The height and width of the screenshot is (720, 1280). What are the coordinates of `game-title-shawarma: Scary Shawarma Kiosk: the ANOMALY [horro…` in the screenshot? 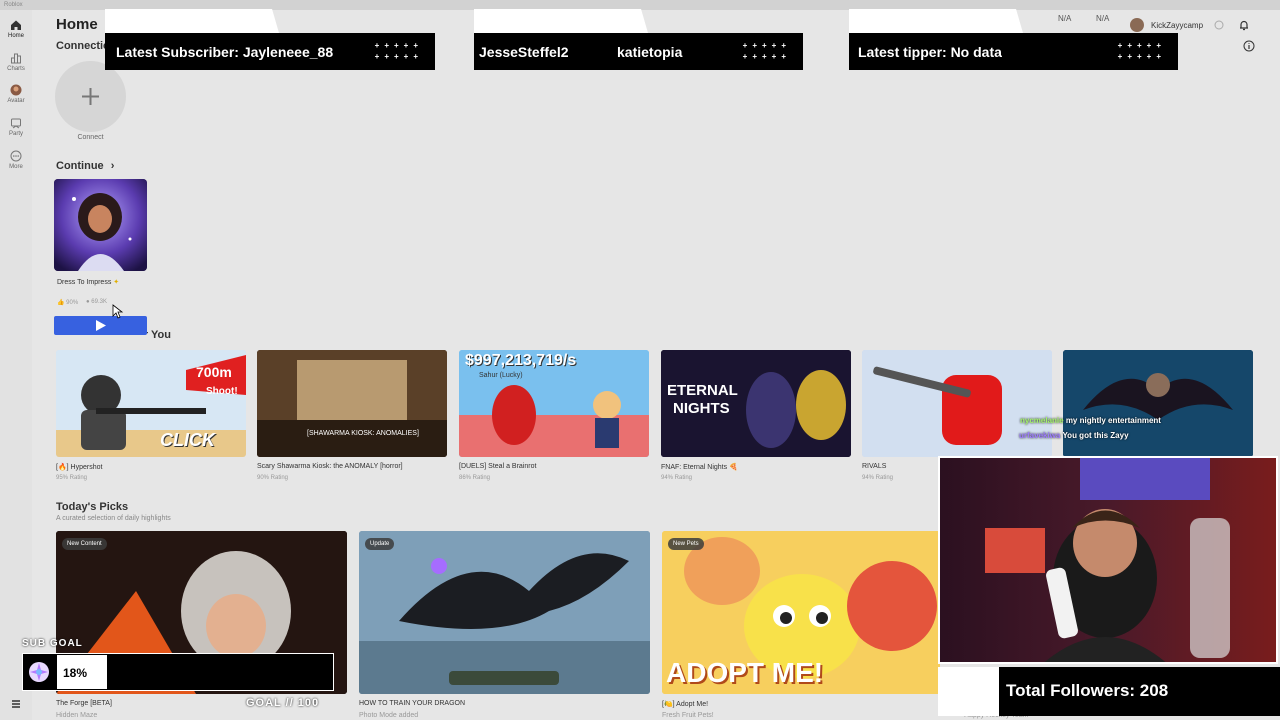 It's located at (330, 466).